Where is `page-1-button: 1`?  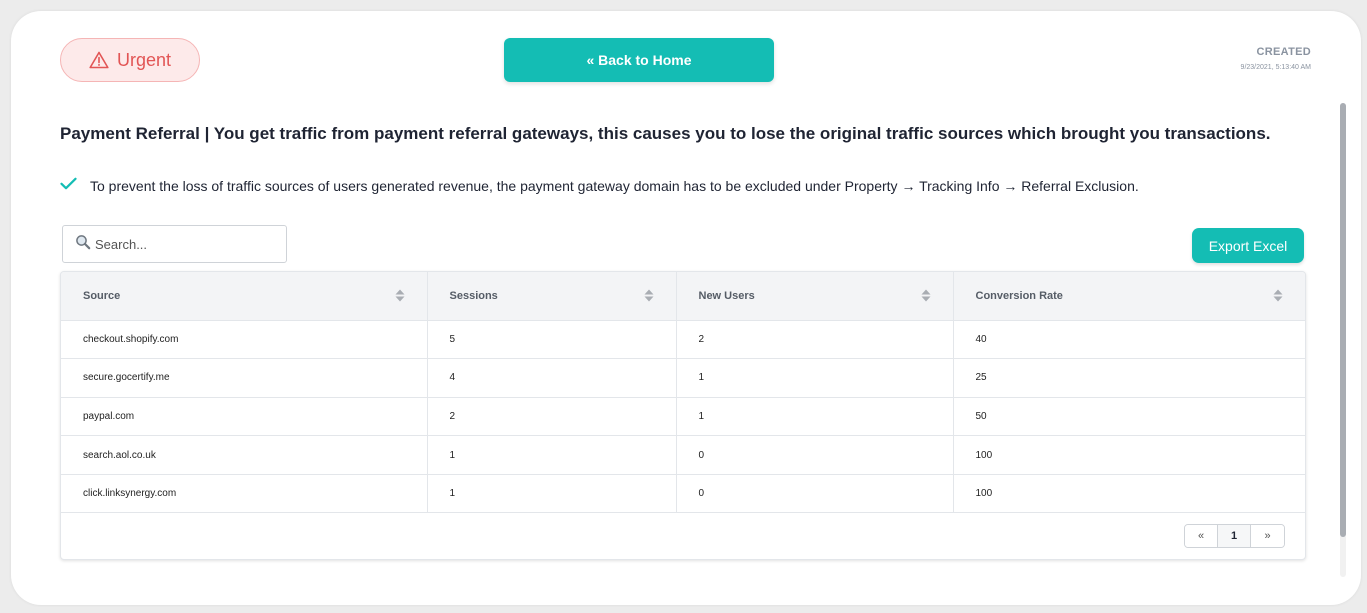 page-1-button: 1 is located at coordinates (1234, 536).